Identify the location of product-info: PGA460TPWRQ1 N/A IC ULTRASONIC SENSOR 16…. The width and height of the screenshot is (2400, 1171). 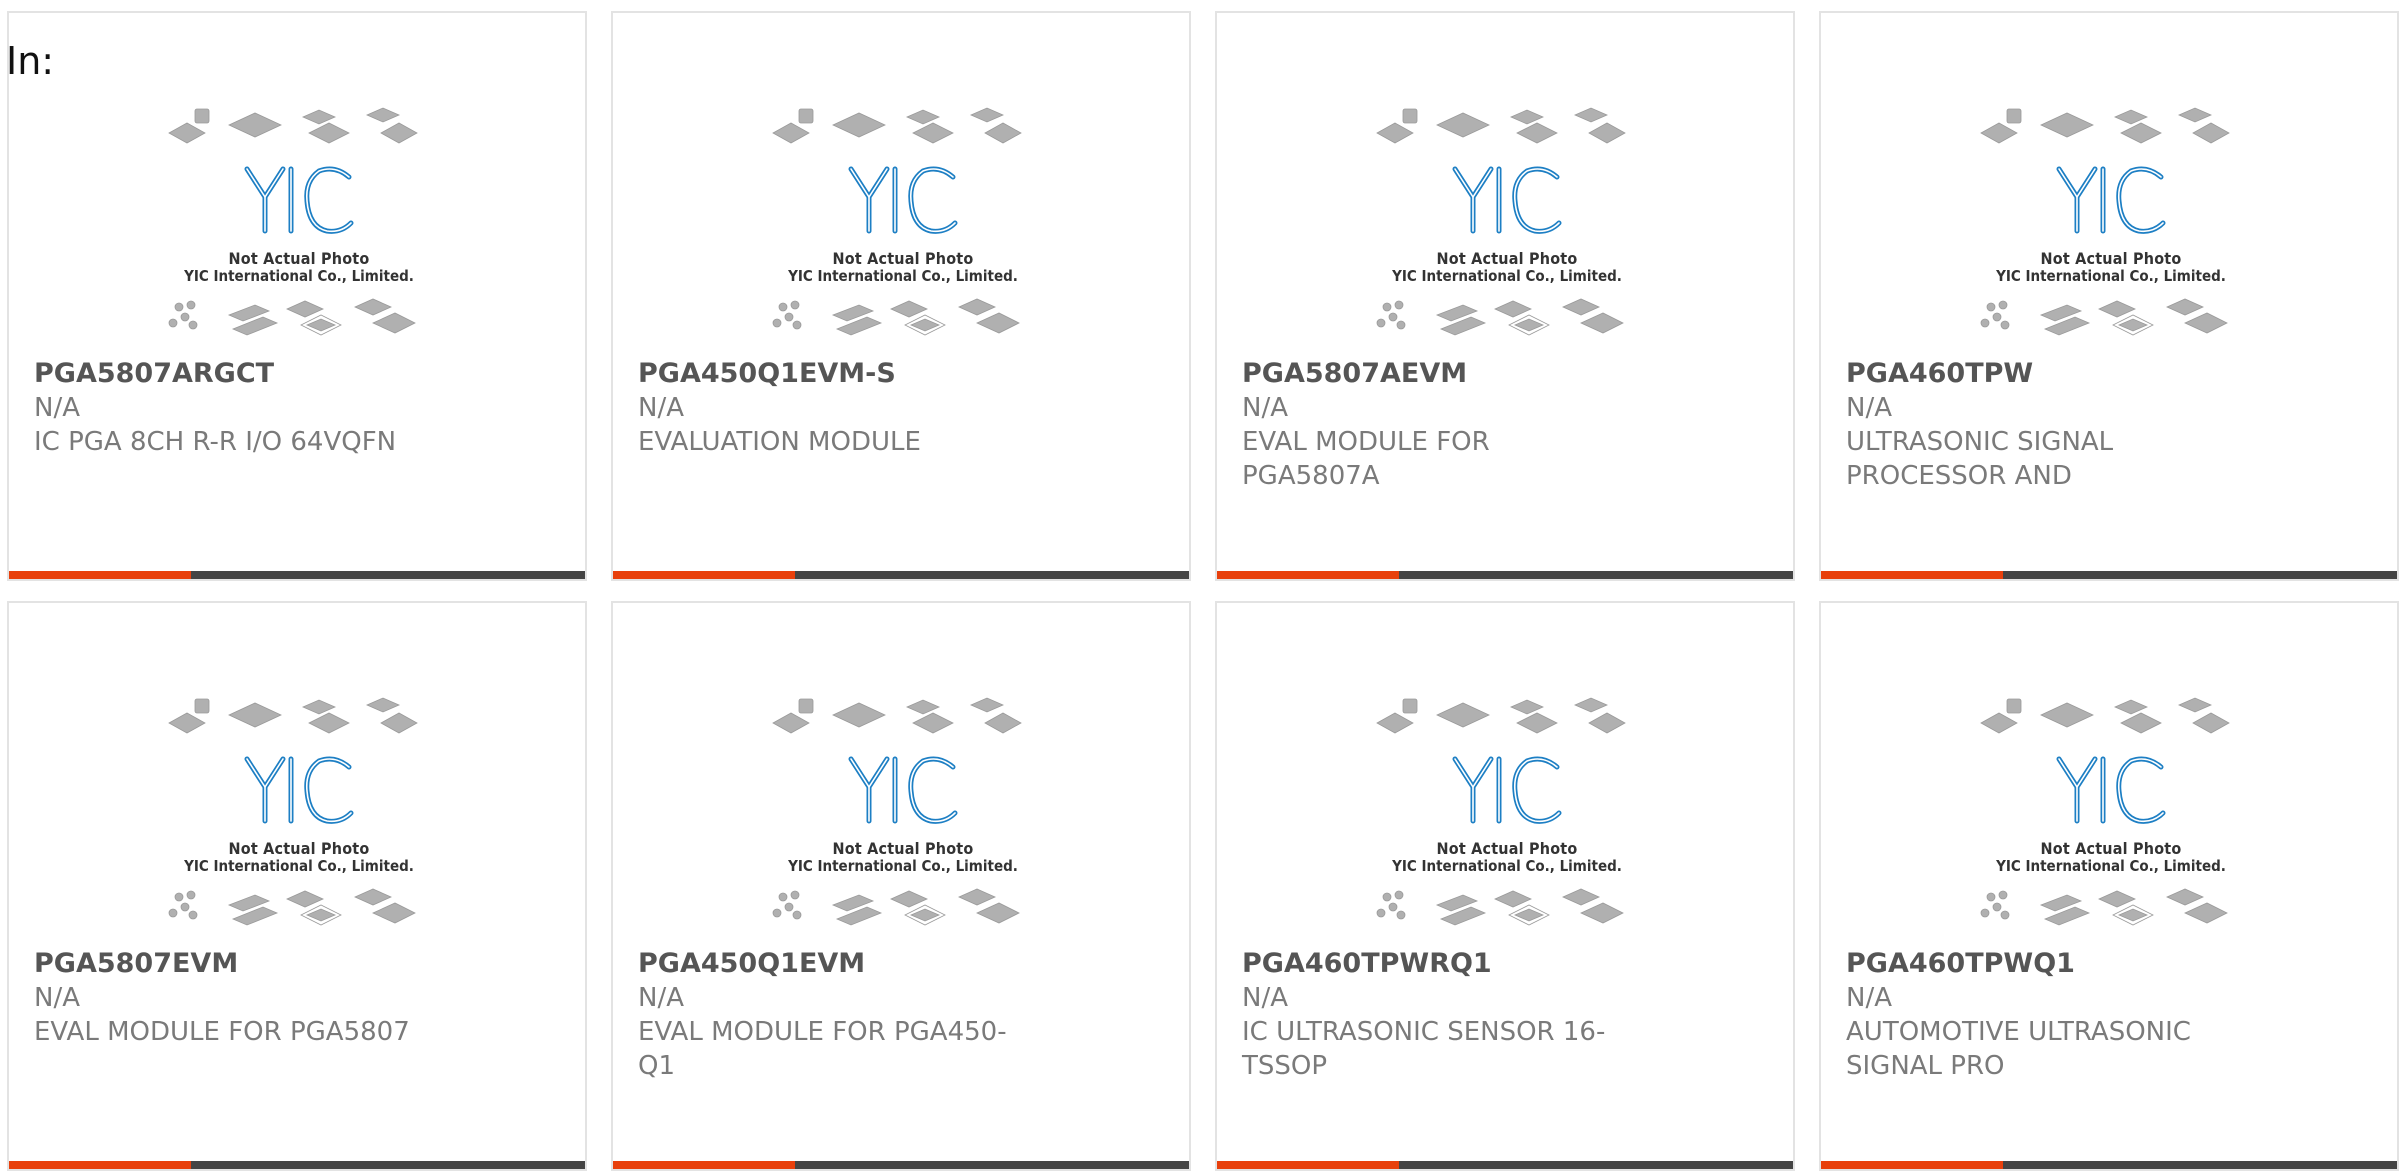
(1452, 1015).